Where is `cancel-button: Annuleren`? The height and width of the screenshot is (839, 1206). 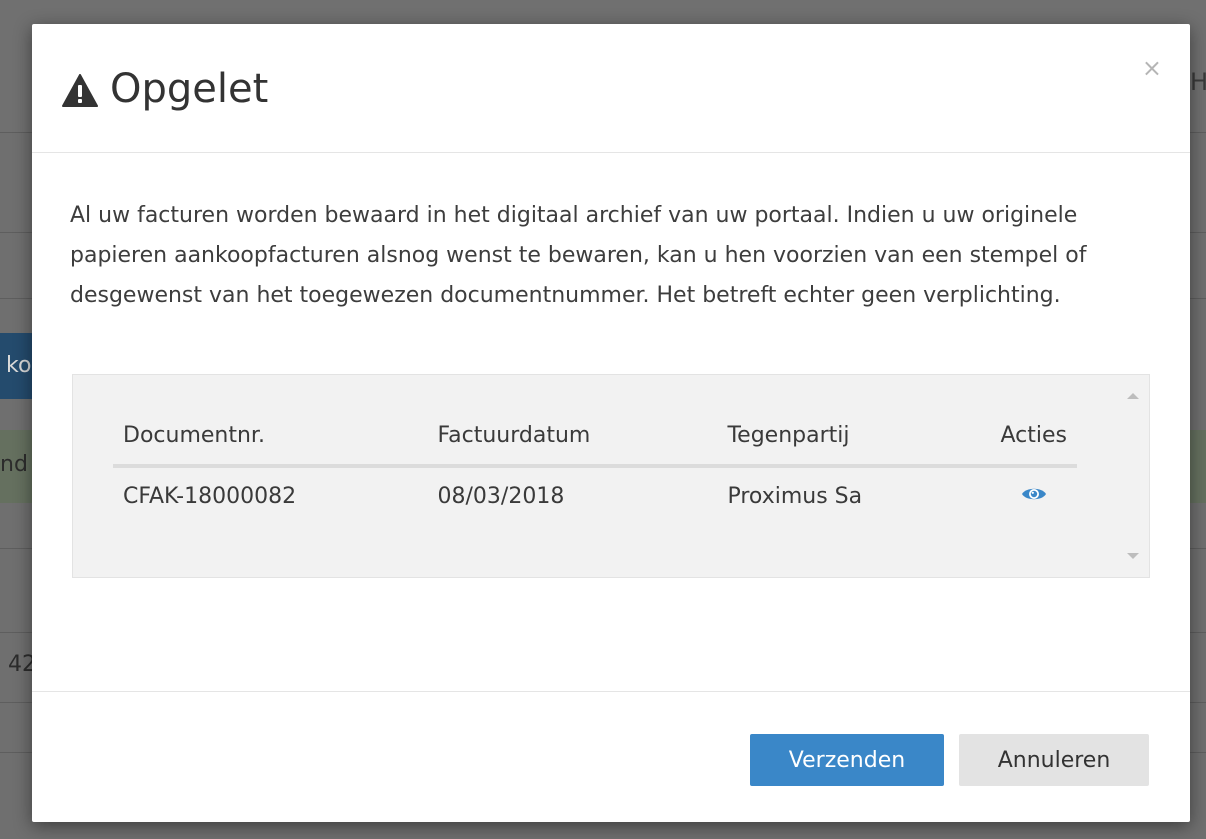 cancel-button: Annuleren is located at coordinates (1054, 760).